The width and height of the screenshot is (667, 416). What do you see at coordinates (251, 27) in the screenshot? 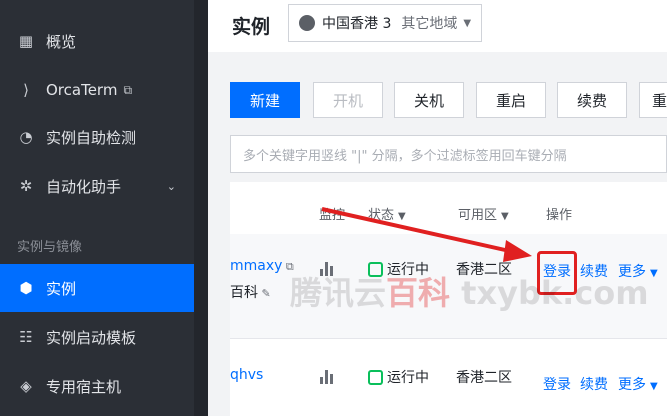
I see `page-title: 实例` at bounding box center [251, 27].